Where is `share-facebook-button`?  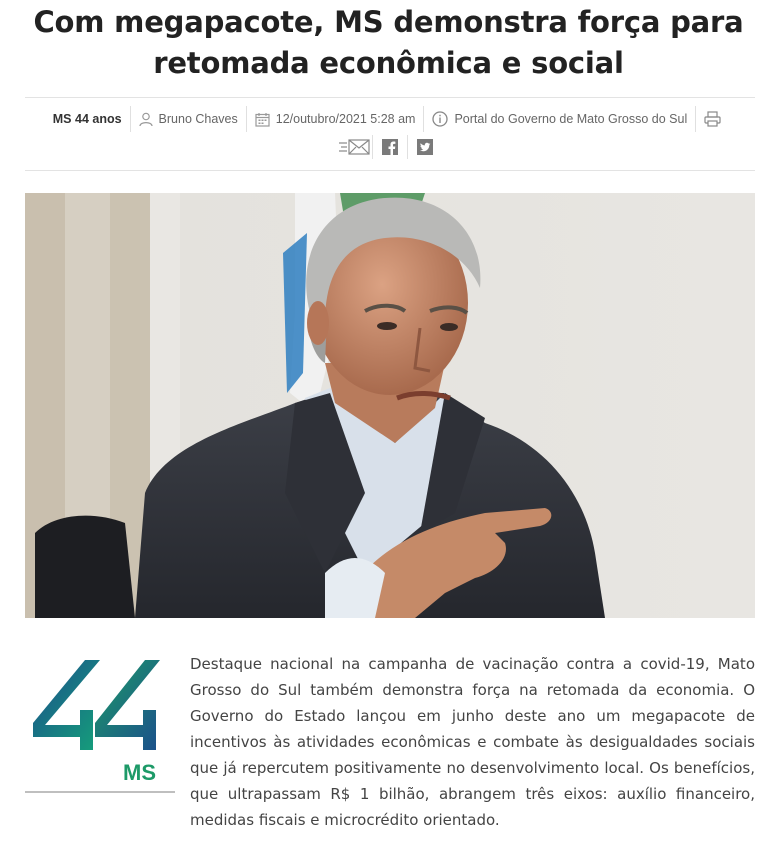 share-facebook-button is located at coordinates (390, 147).